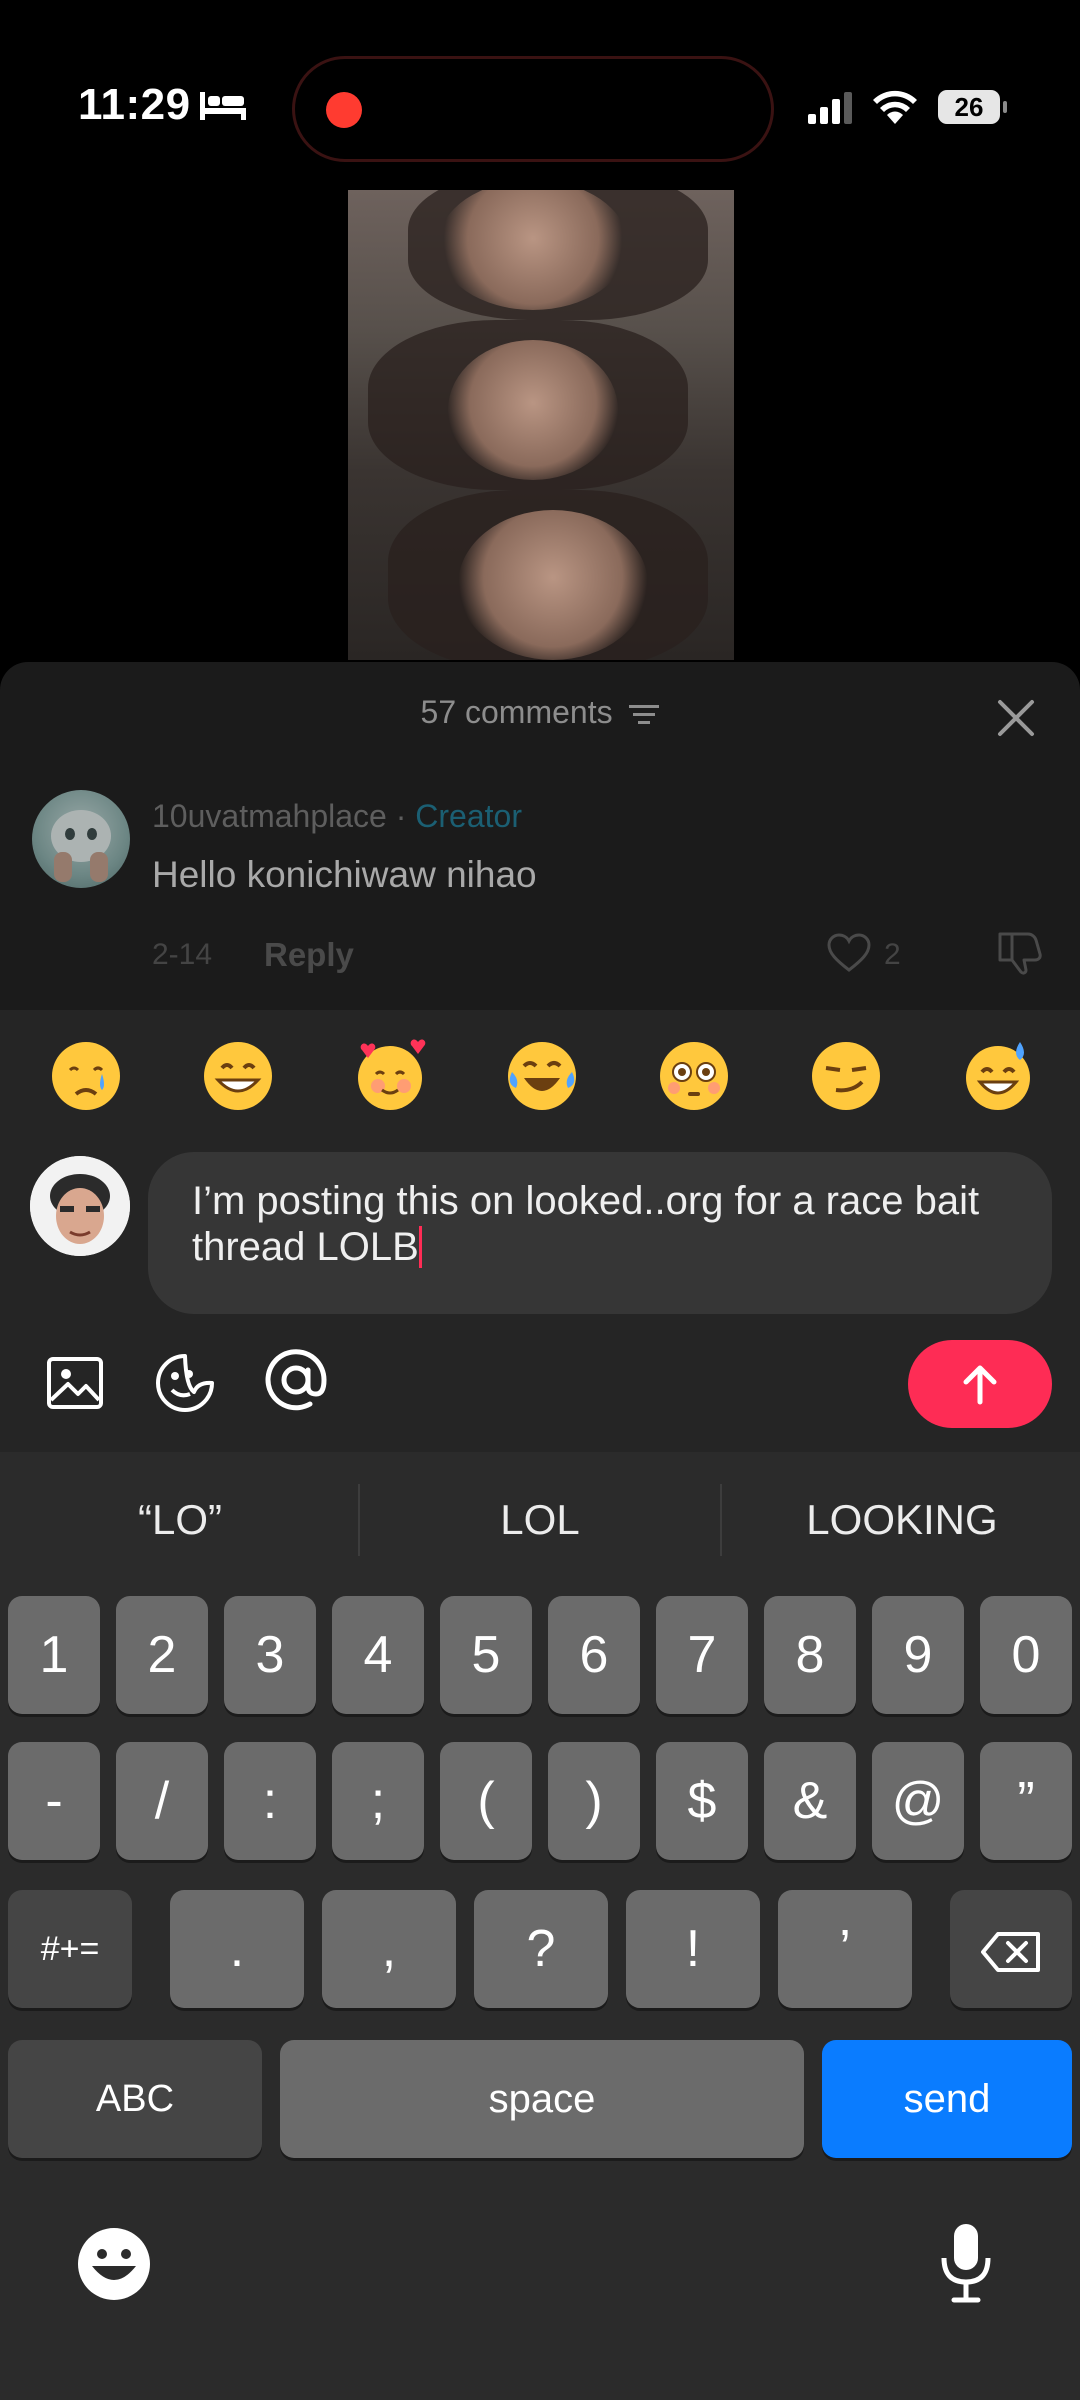 The image size is (1080, 2400). What do you see at coordinates (296, 1380) in the screenshot?
I see `mention-icon` at bounding box center [296, 1380].